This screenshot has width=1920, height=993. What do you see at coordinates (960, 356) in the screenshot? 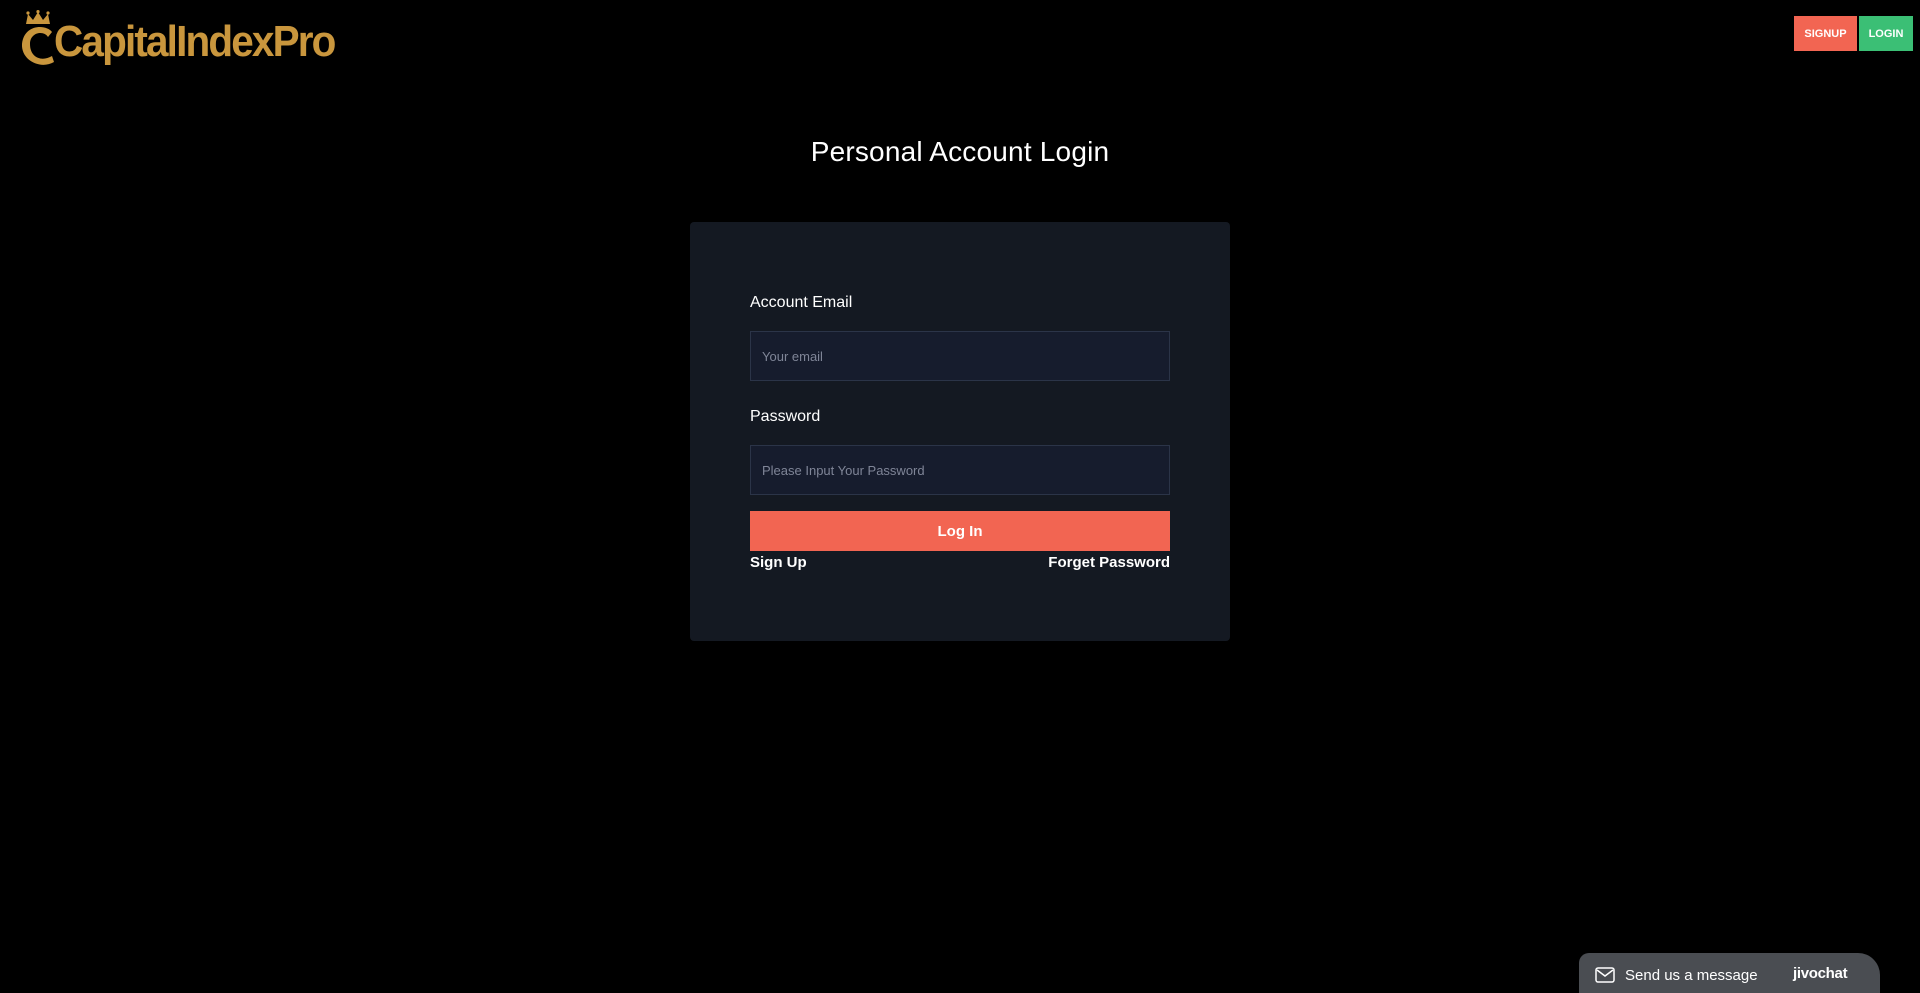
I see `email-field` at bounding box center [960, 356].